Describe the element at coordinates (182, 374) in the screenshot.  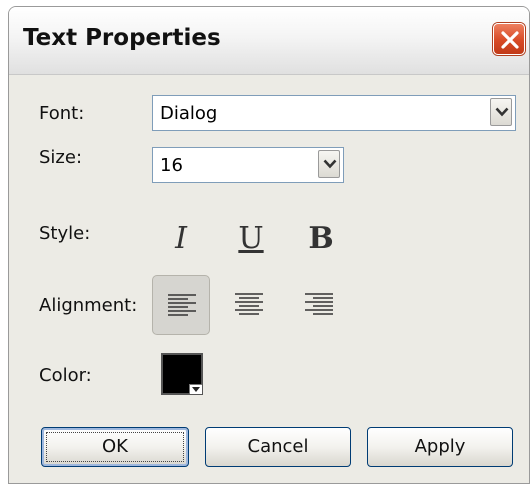
I see `color-picker-button` at that location.